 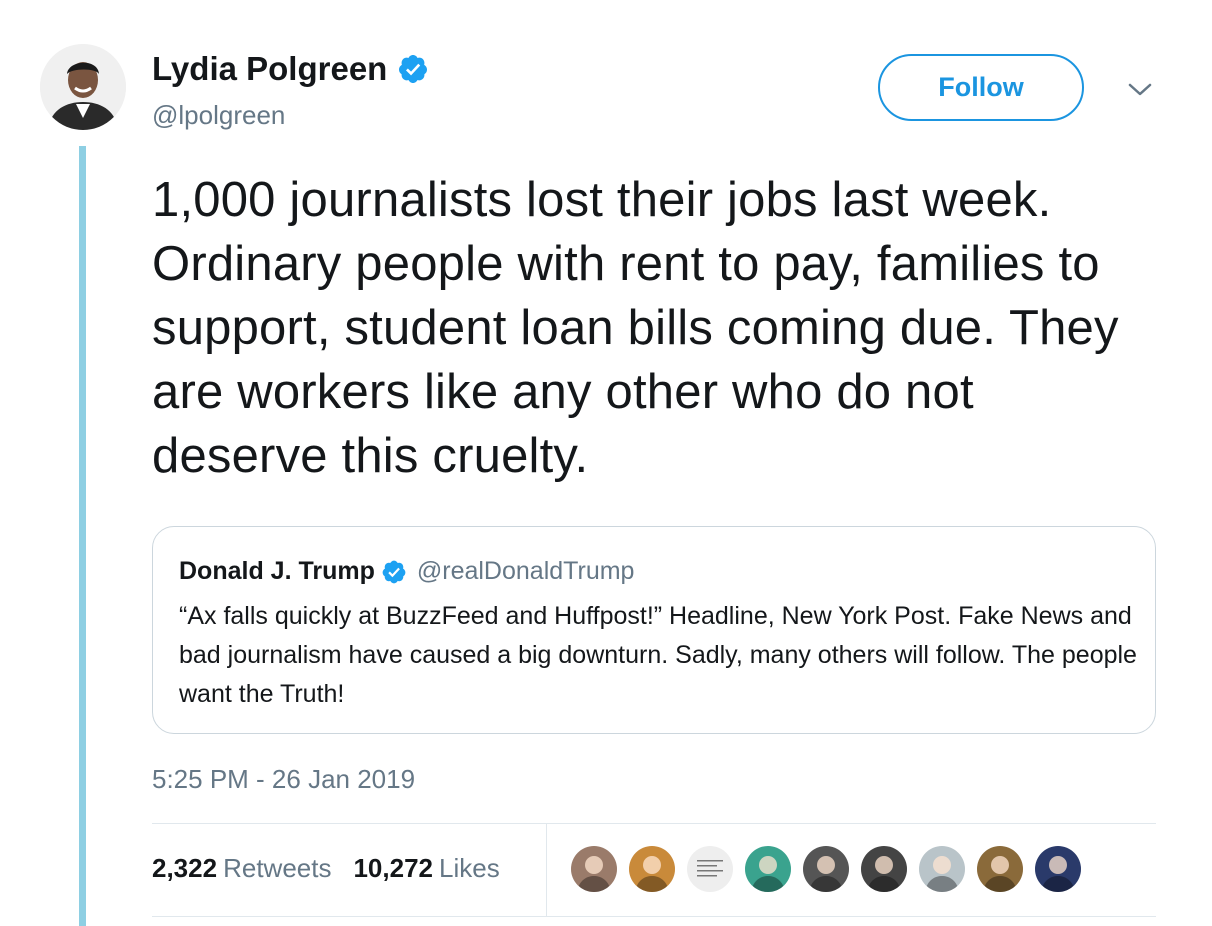 I want to click on author-name: Lydia Polgreen, so click(x=290, y=69).